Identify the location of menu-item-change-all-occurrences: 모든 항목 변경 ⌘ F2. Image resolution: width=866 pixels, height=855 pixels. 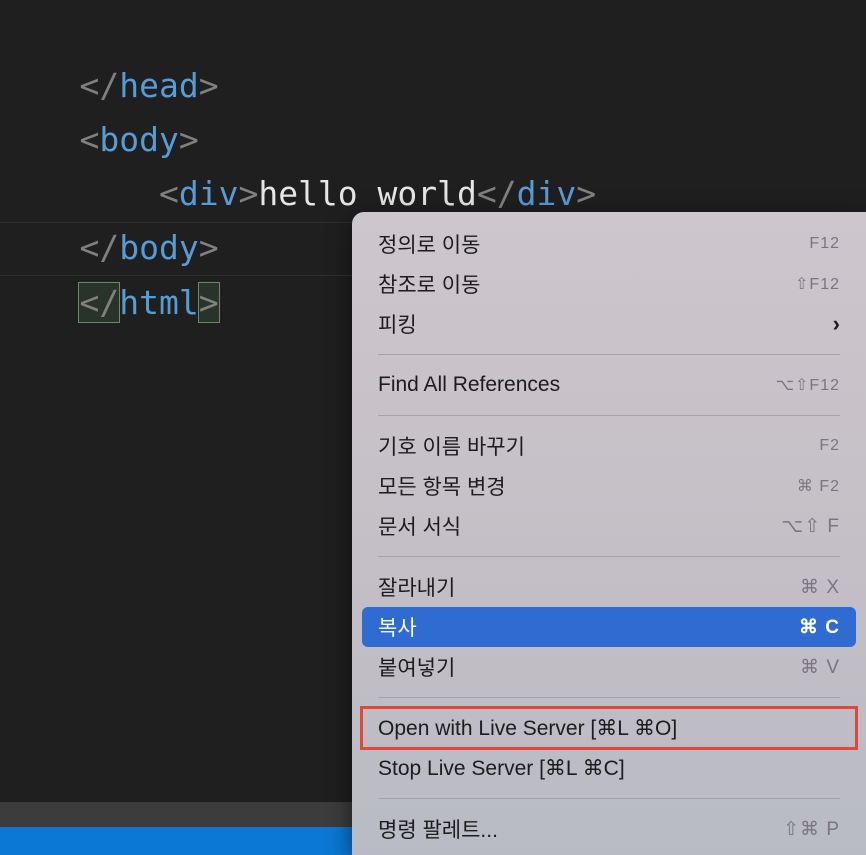
(609, 486).